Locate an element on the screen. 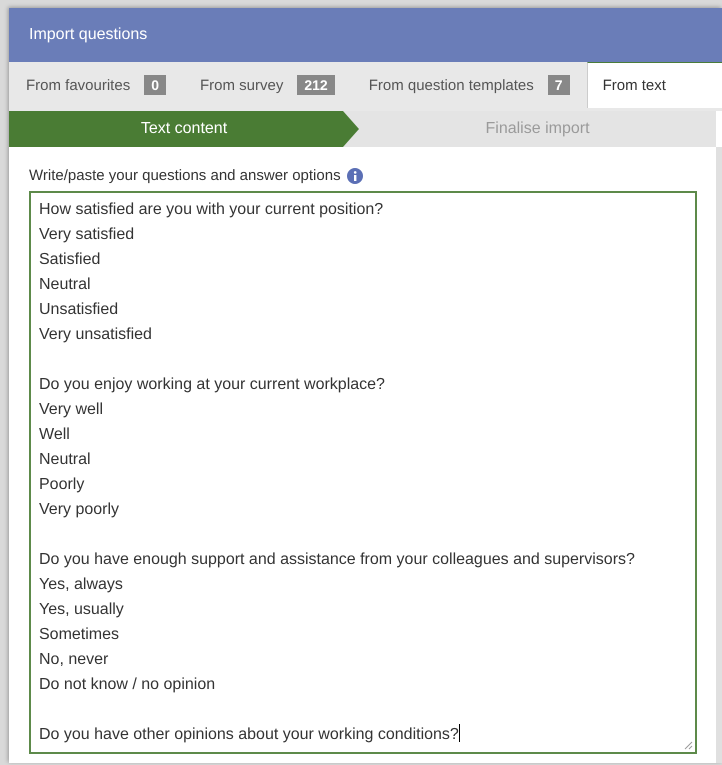 Image resolution: width=722 pixels, height=765 pixels. text-line: Very well is located at coordinates (71, 410).